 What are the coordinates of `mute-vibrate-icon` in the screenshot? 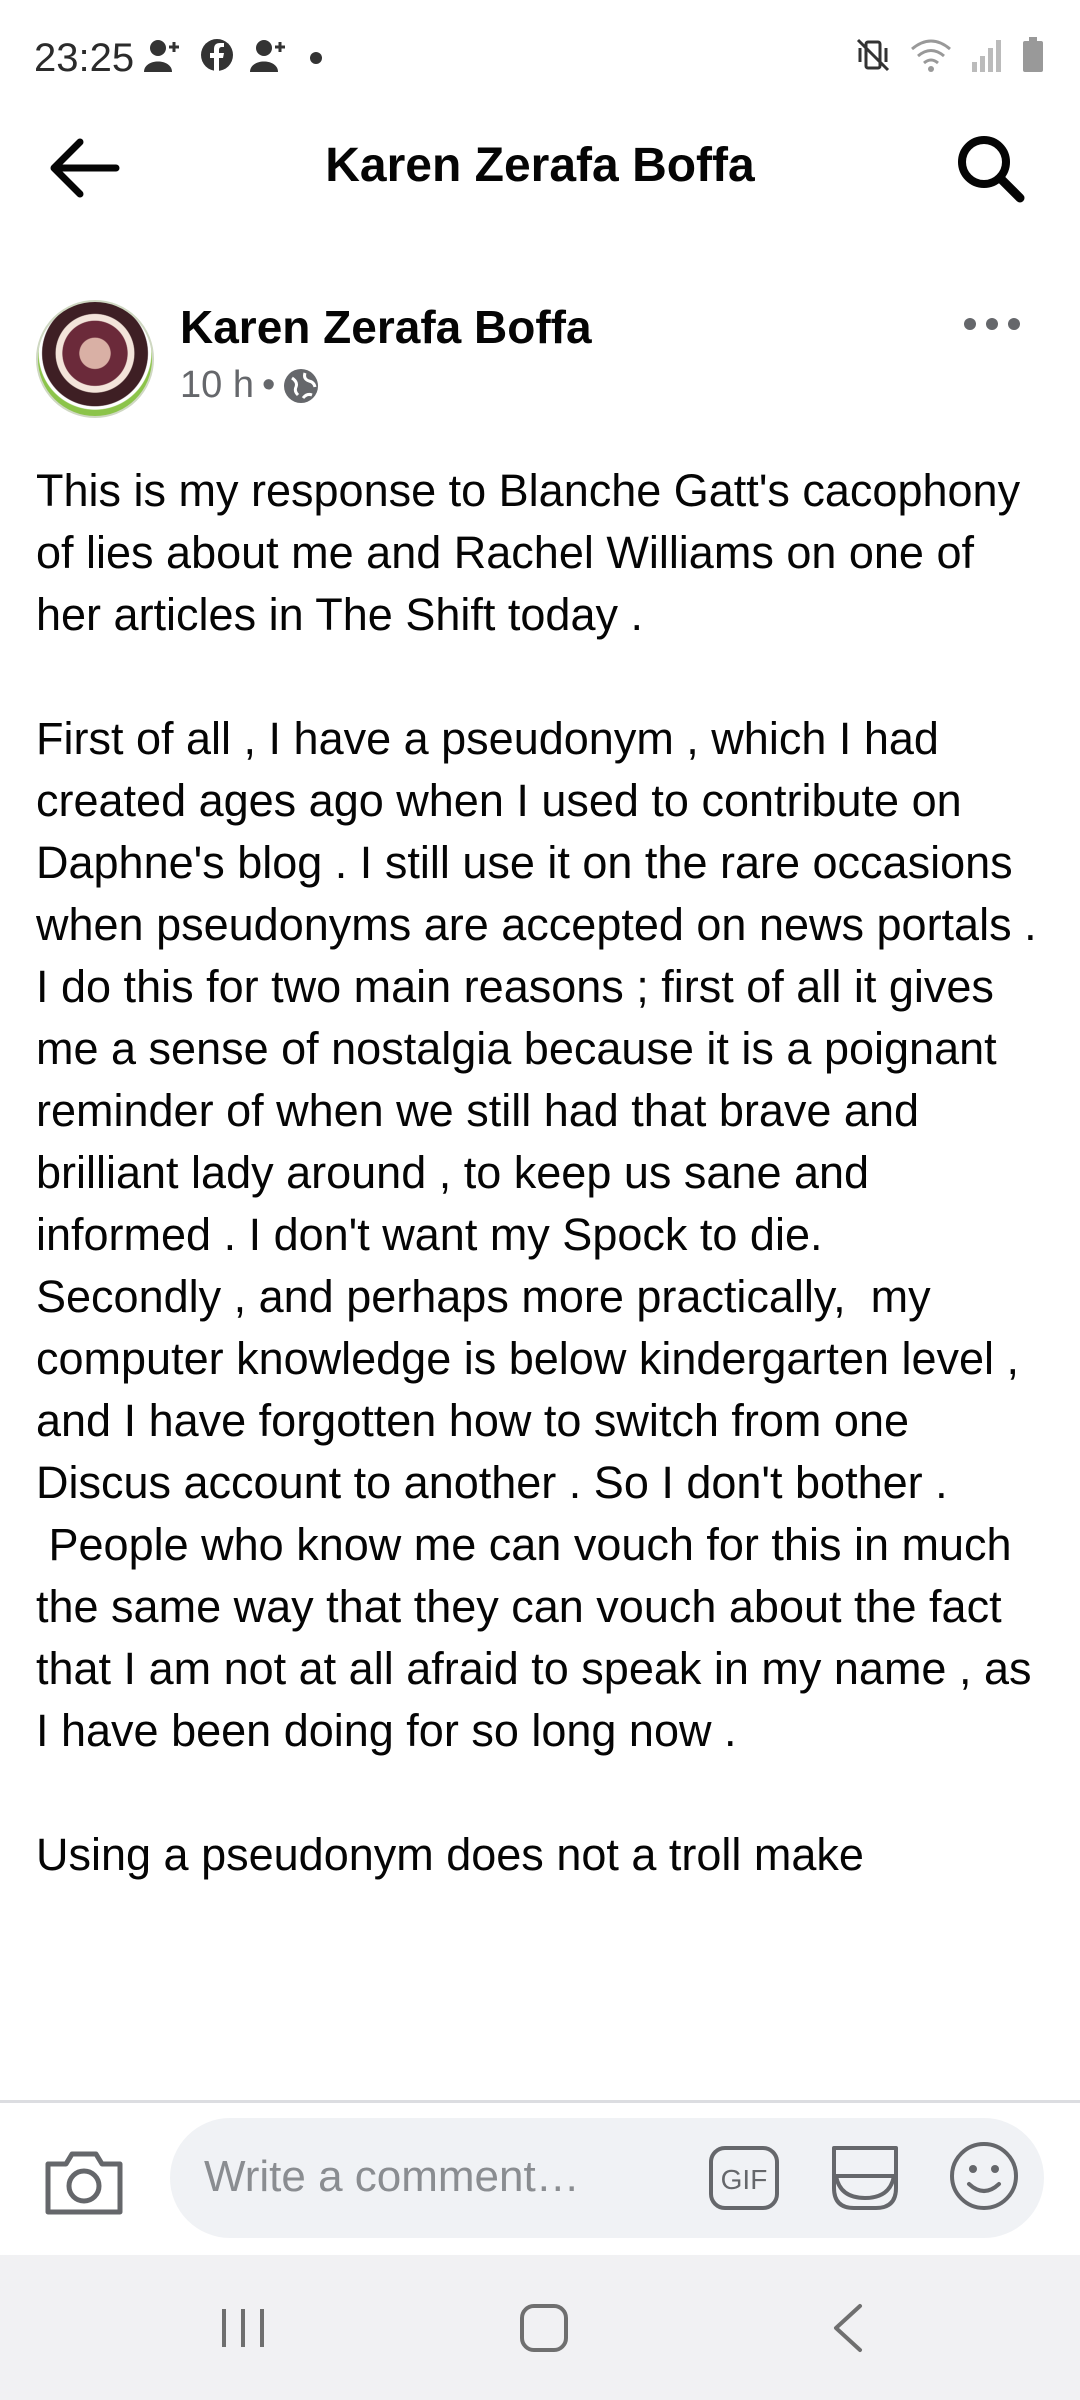 It's located at (873, 55).